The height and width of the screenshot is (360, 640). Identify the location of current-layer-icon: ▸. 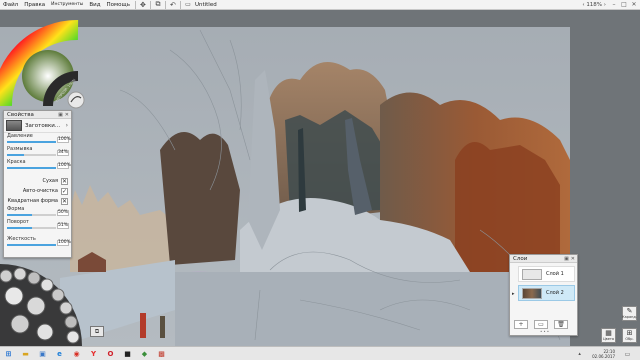
(513, 294).